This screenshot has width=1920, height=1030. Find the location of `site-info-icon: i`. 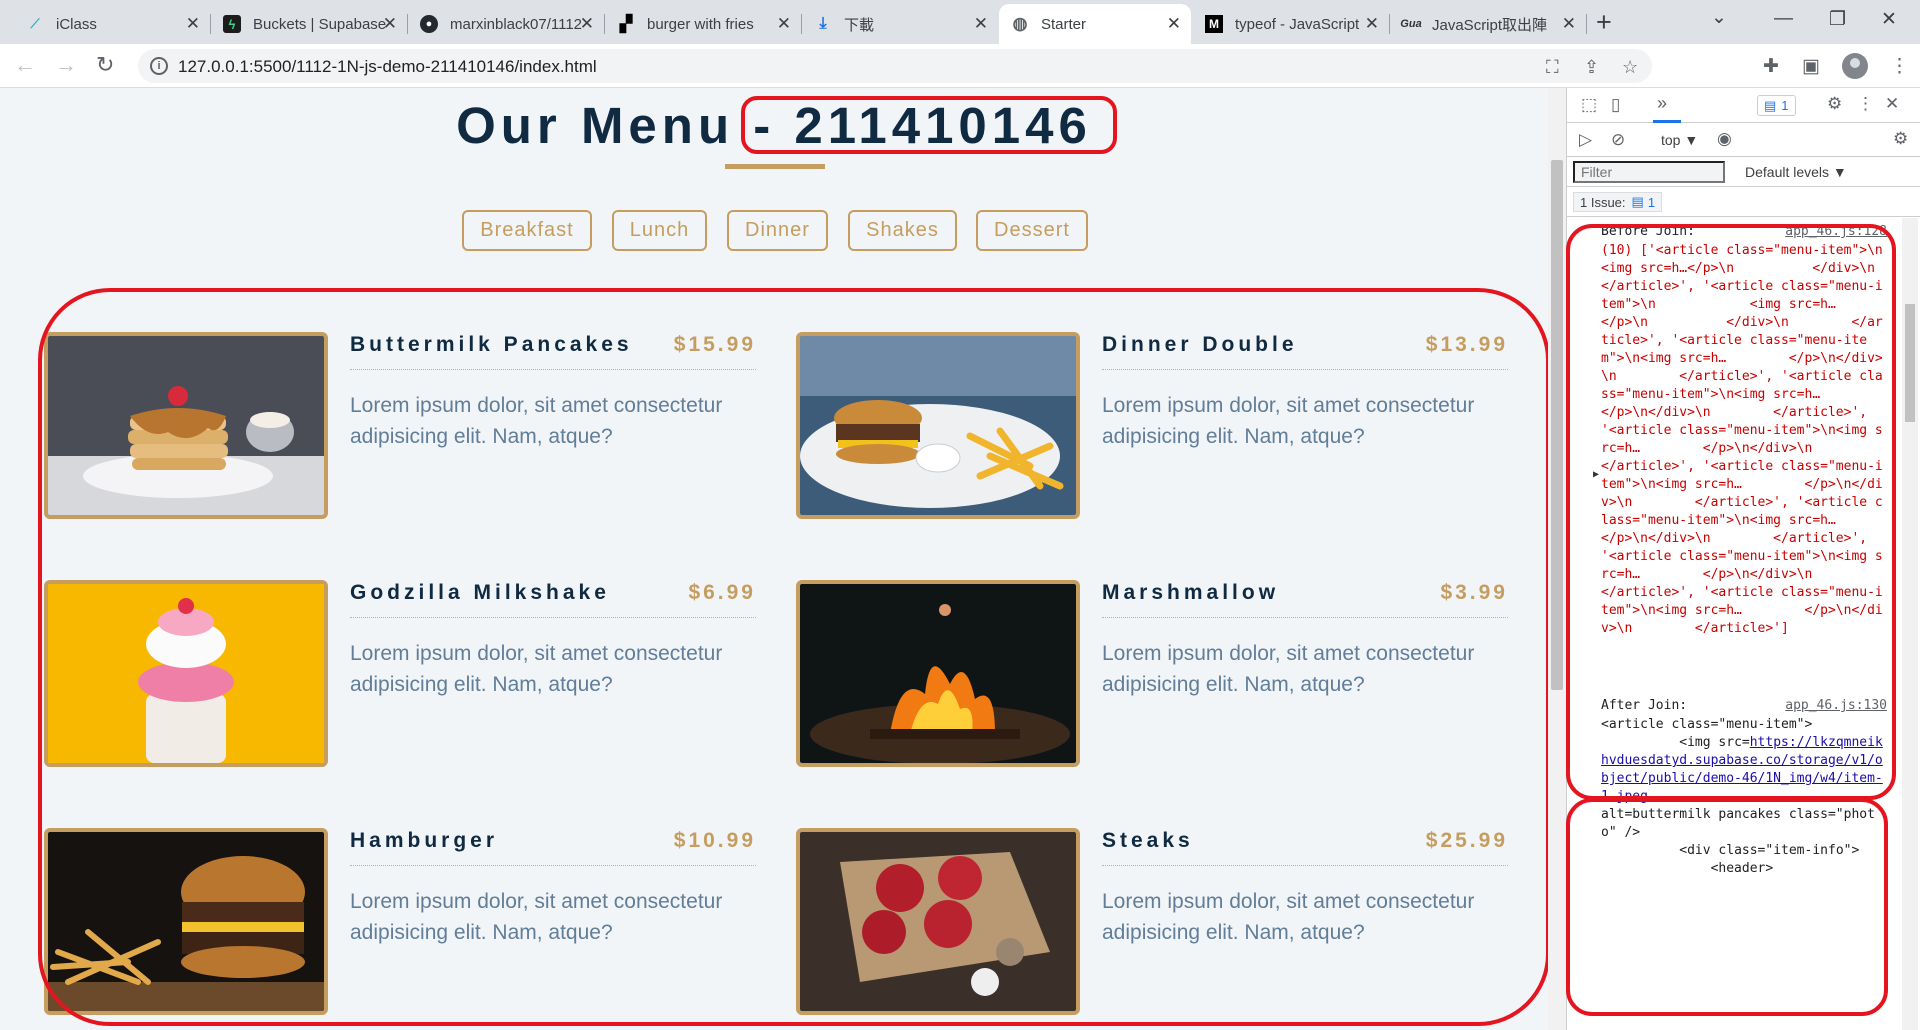

site-info-icon: i is located at coordinates (159, 66).